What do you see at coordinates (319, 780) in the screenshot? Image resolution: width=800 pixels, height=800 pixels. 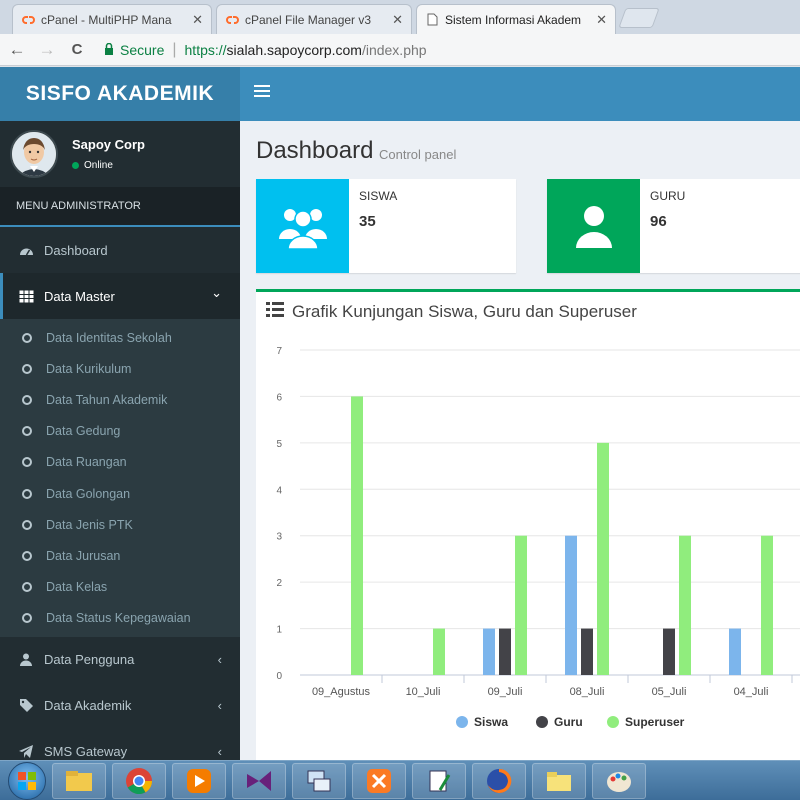 I see `network-icon` at bounding box center [319, 780].